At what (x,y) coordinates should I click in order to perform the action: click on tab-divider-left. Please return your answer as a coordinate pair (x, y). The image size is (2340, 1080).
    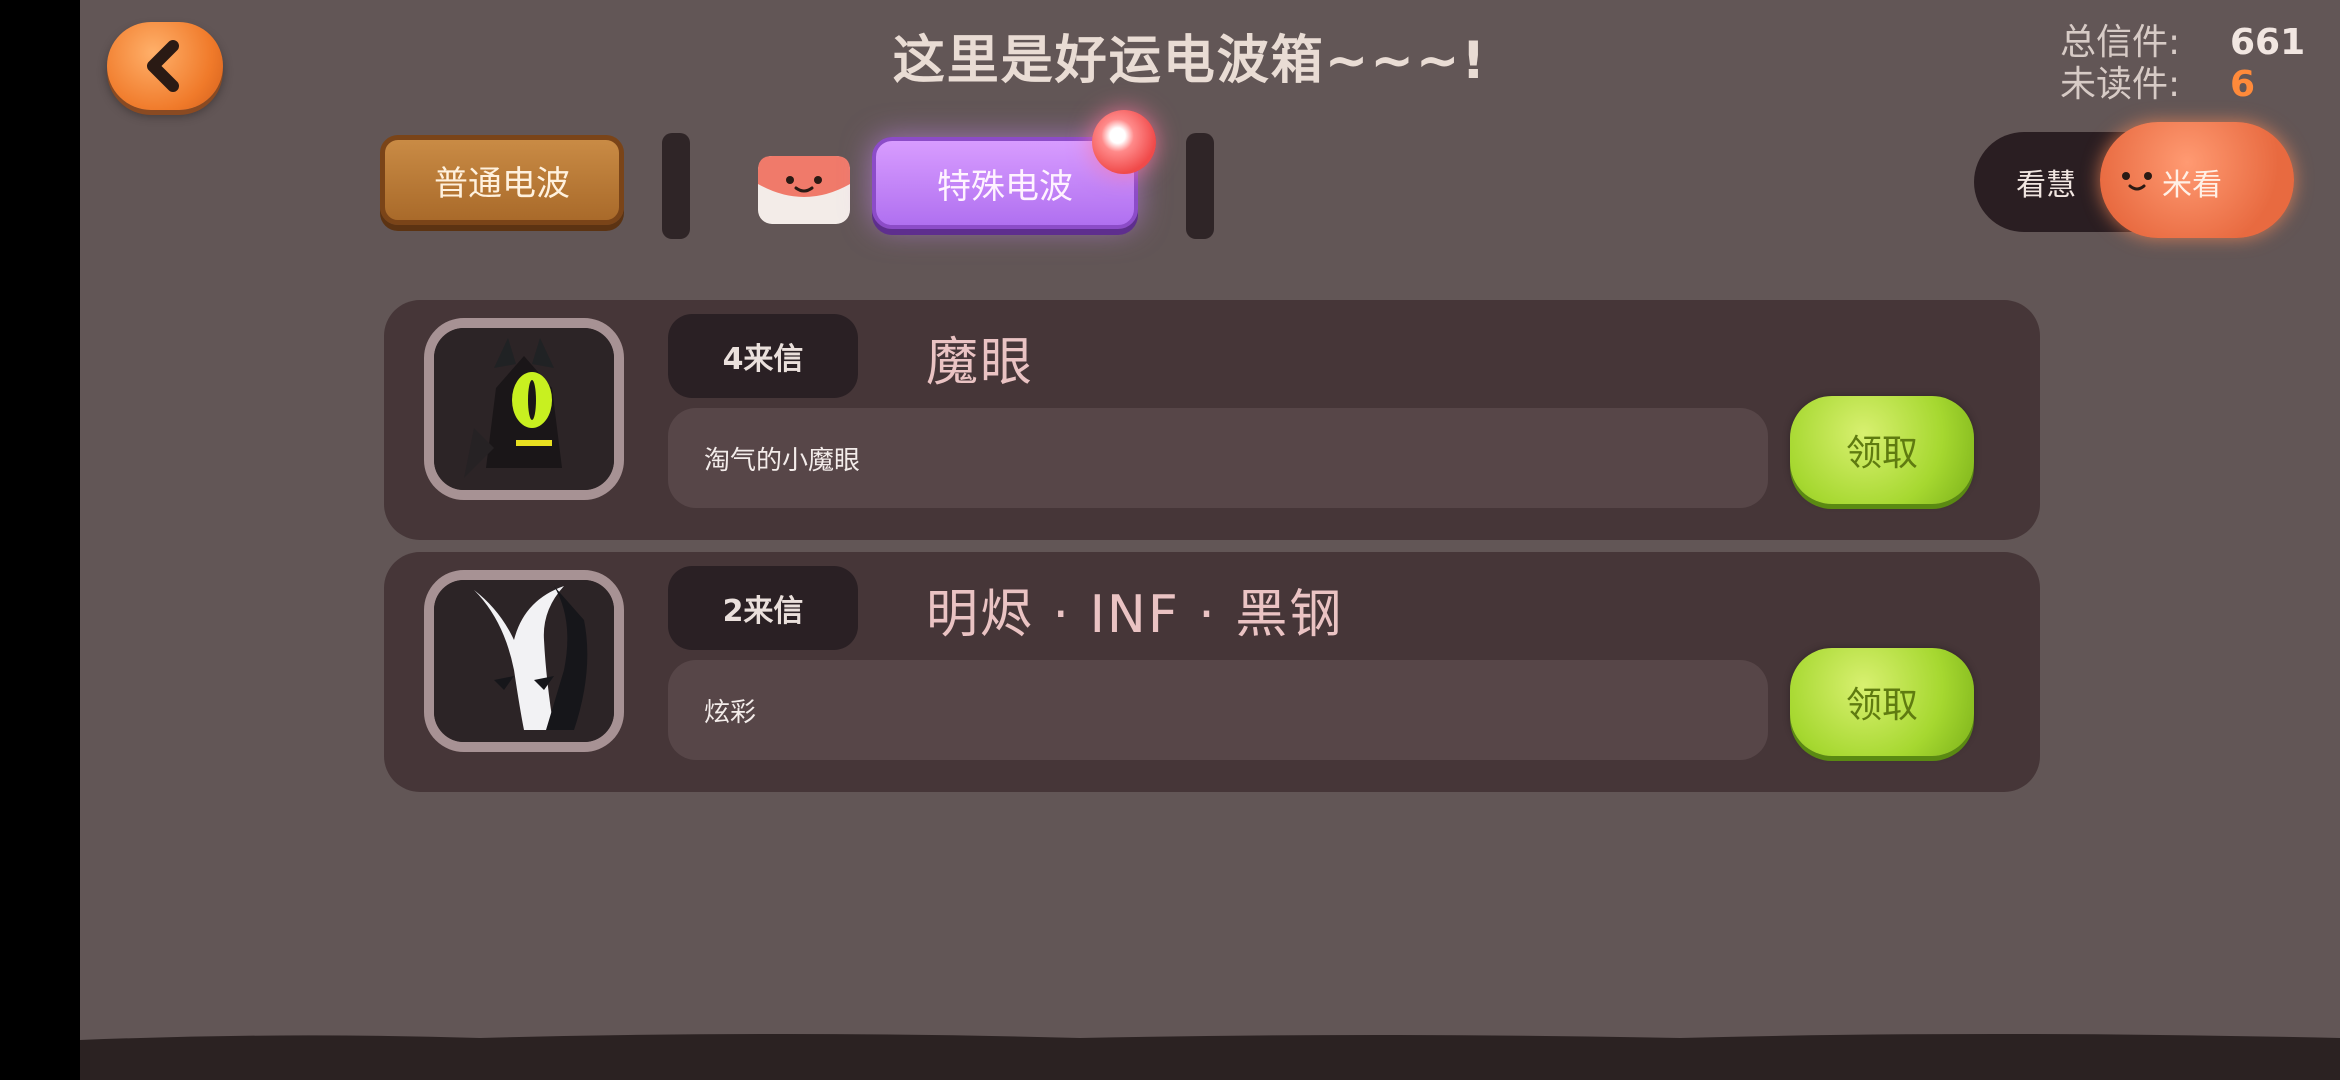
    Looking at the image, I should click on (676, 186).